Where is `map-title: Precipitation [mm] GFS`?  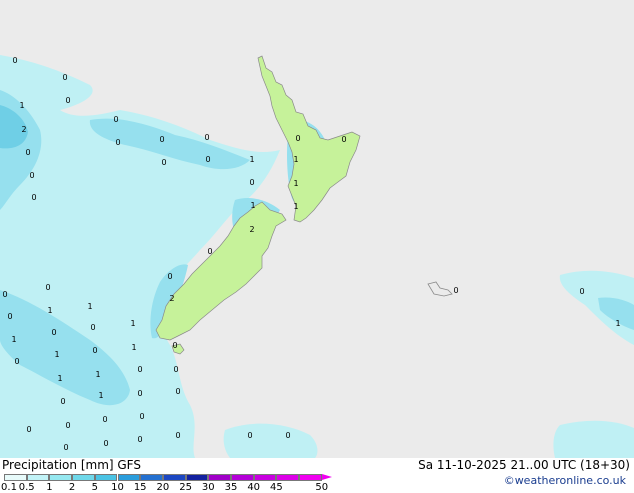 map-title: Precipitation [mm] GFS is located at coordinates (71, 465).